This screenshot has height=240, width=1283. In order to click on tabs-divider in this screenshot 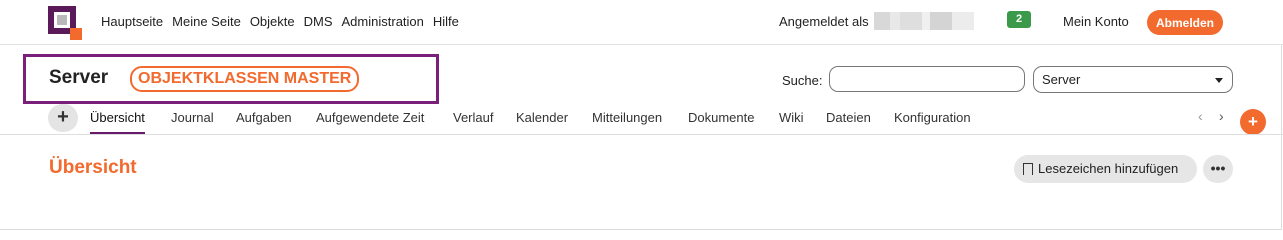, I will do `click(641, 134)`.